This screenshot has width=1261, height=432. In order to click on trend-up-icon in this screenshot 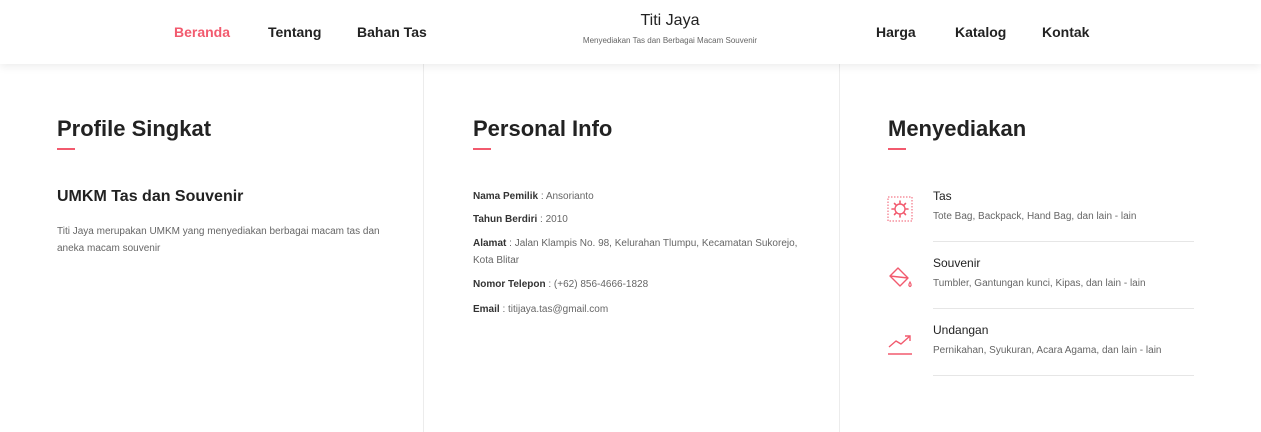, I will do `click(900, 345)`.